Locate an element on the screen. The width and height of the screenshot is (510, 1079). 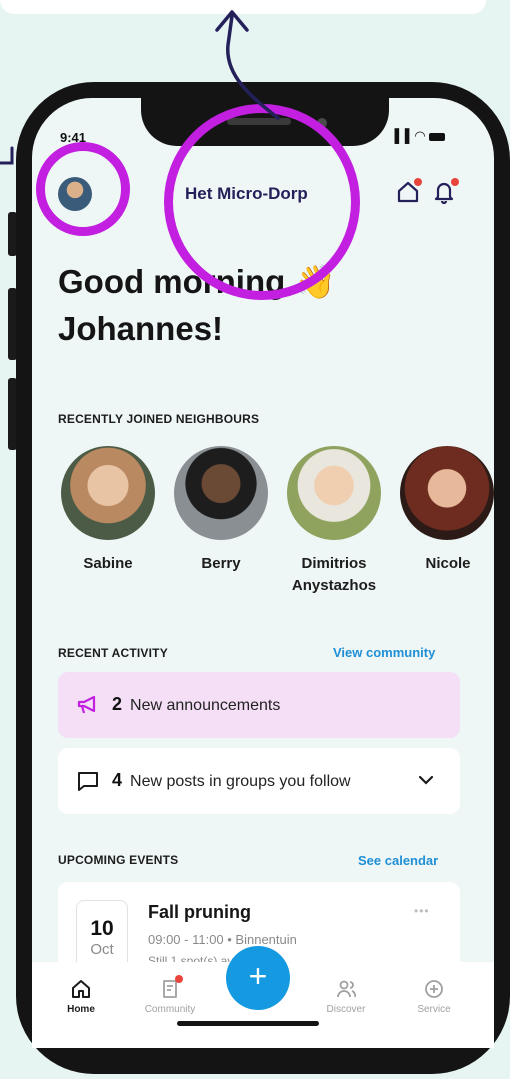
event-day: 10 is located at coordinates (102, 928).